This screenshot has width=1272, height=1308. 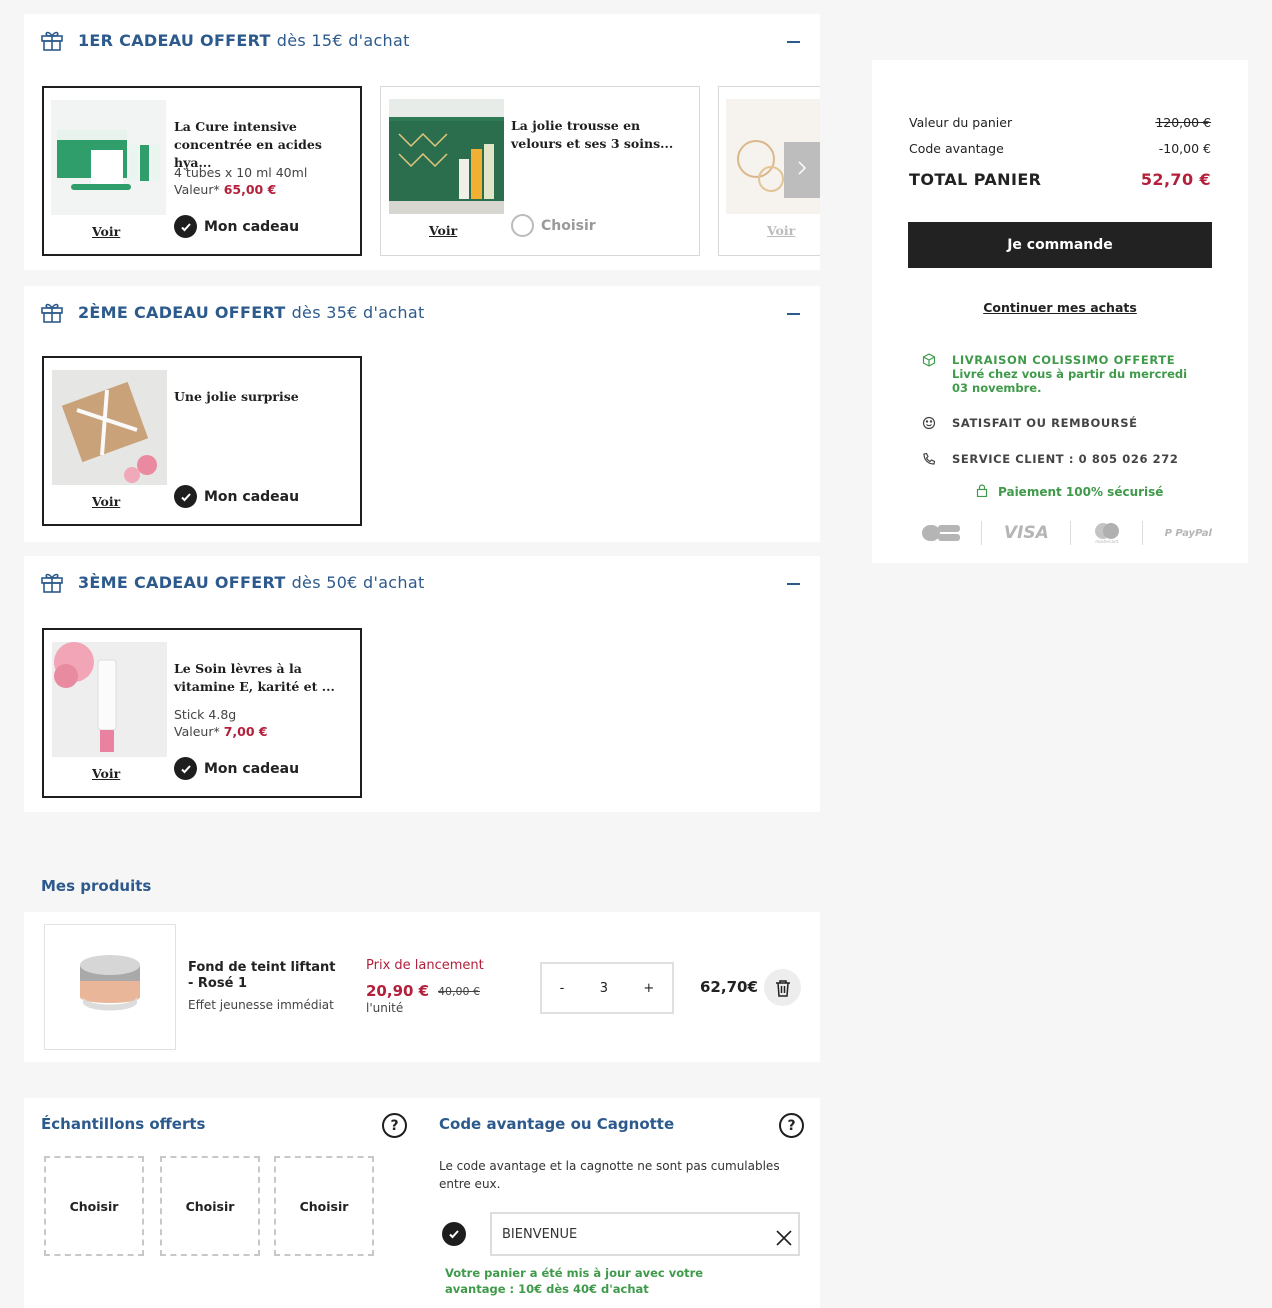 What do you see at coordinates (1045, 423) in the screenshot?
I see `guarantee-text: SATISFAIT OU REMBOURSÉ` at bounding box center [1045, 423].